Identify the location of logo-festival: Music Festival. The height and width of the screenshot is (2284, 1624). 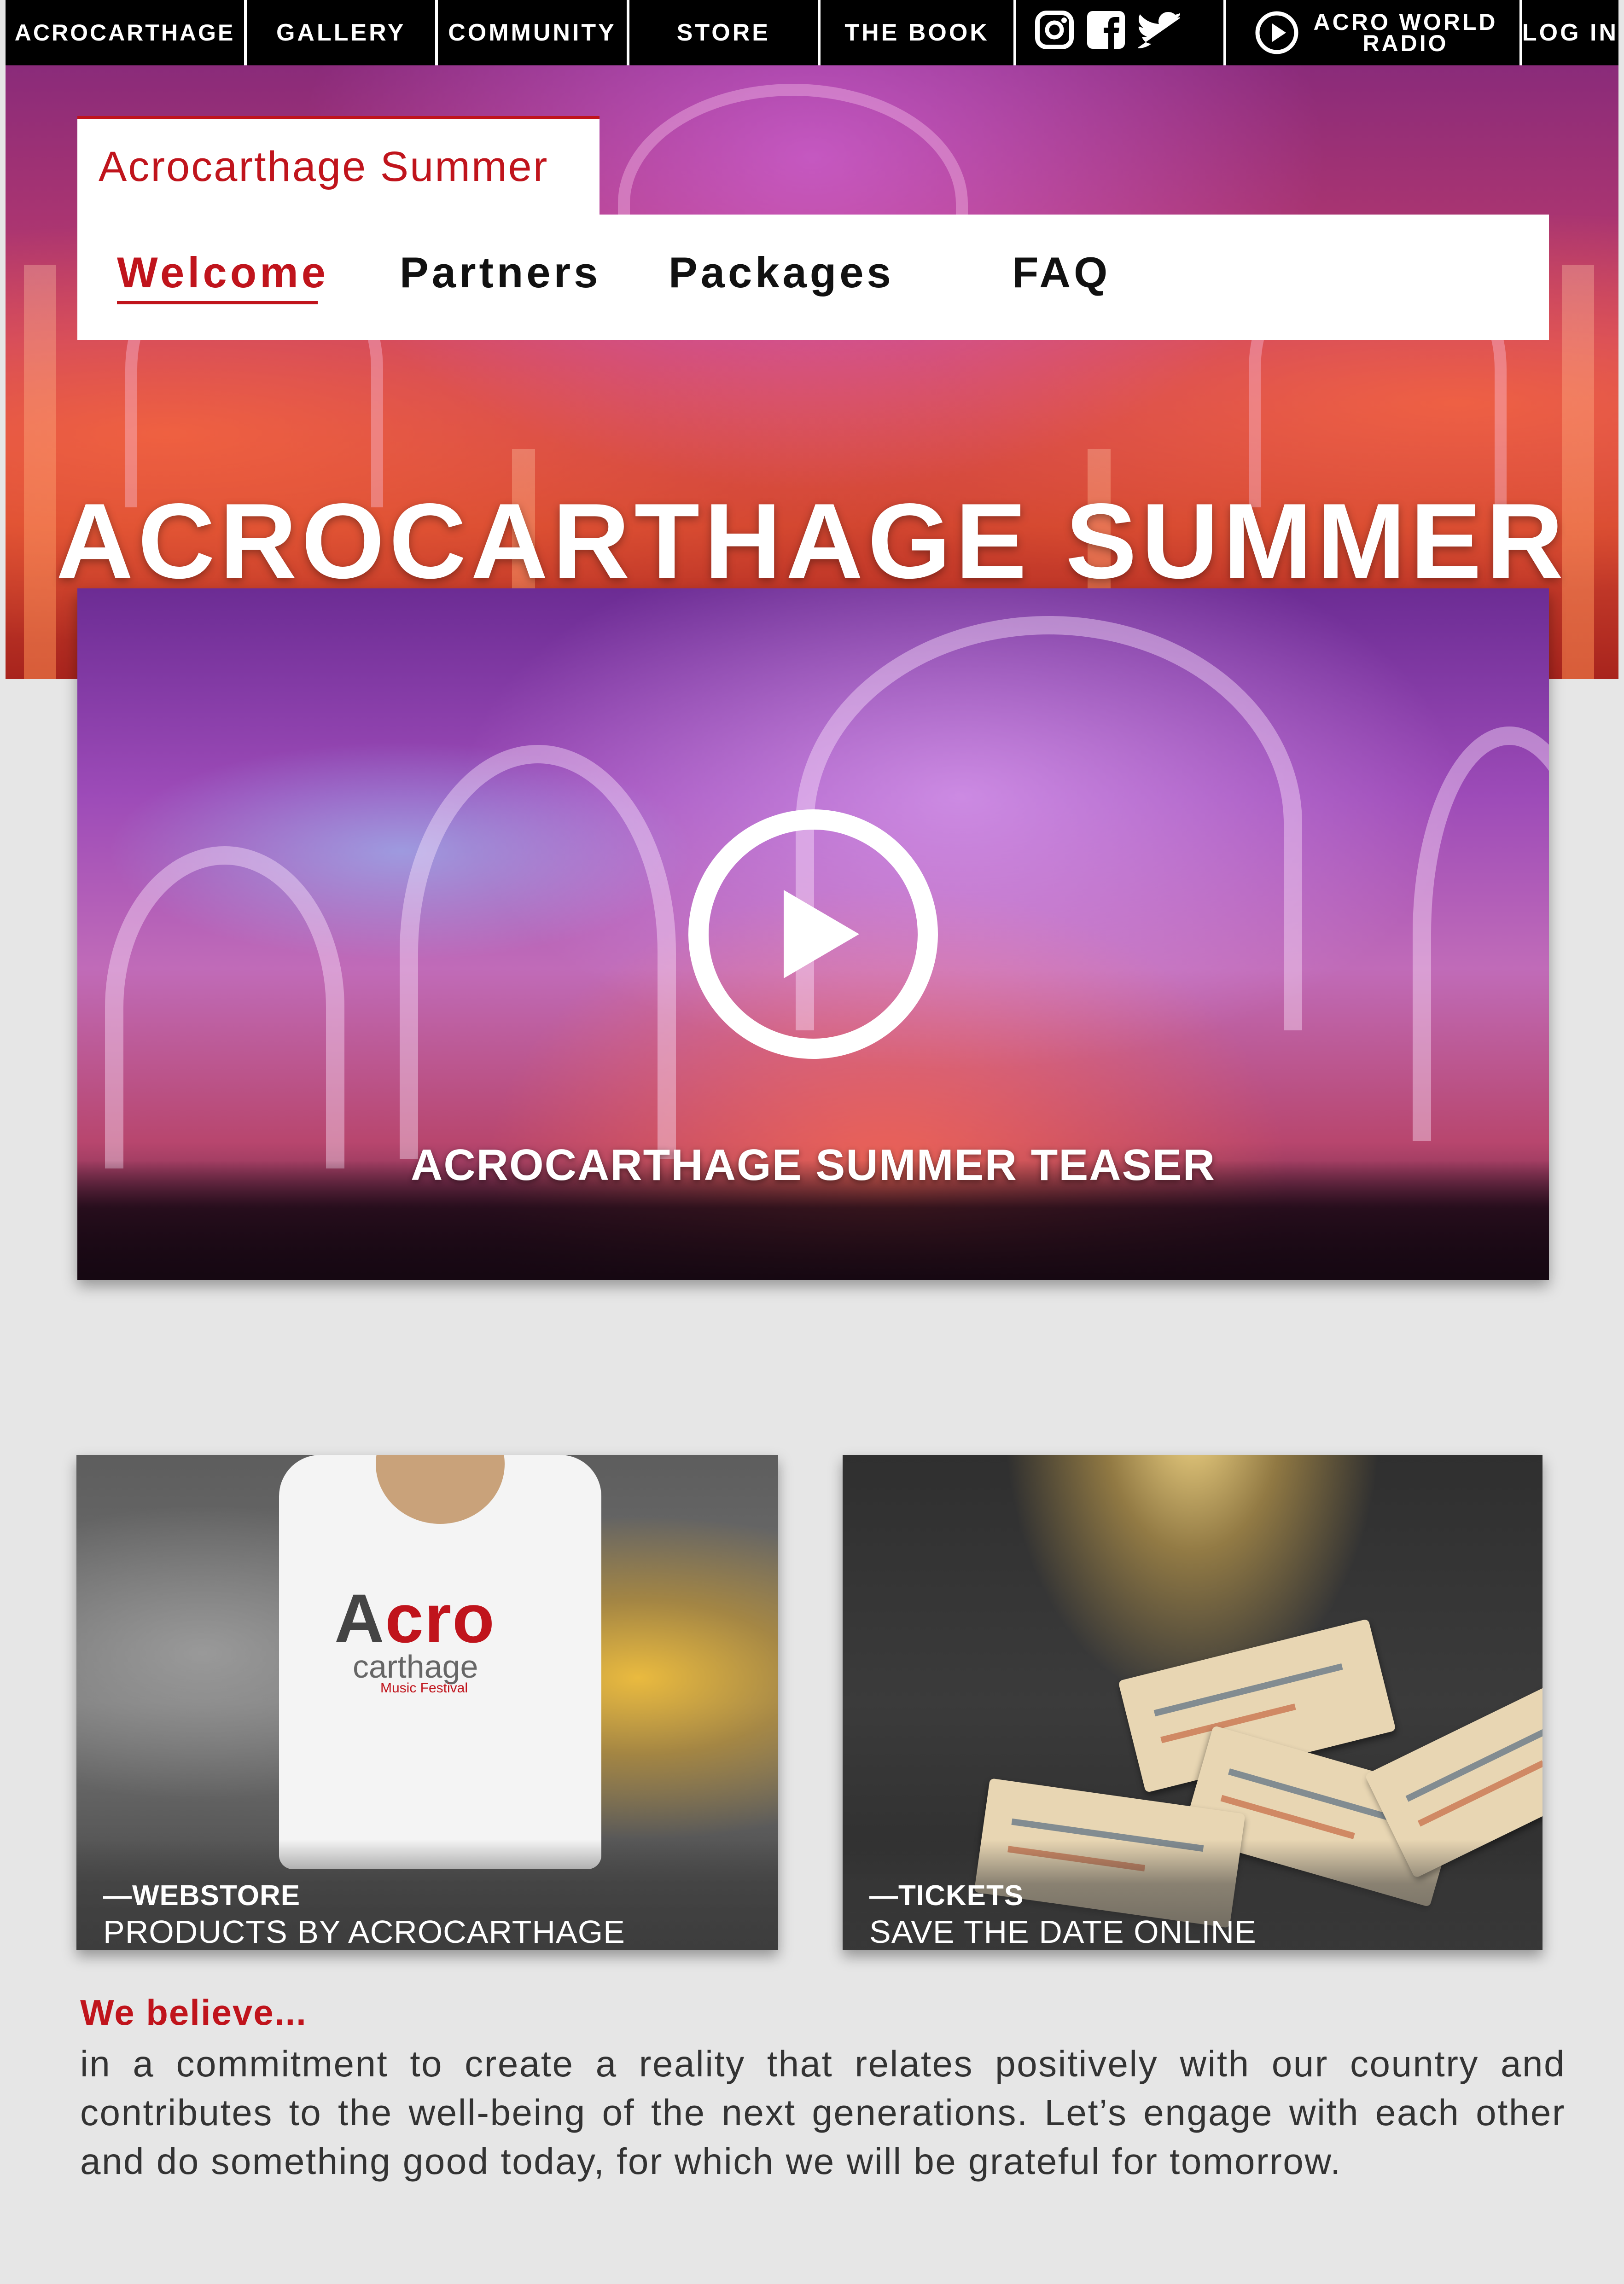
(424, 1688).